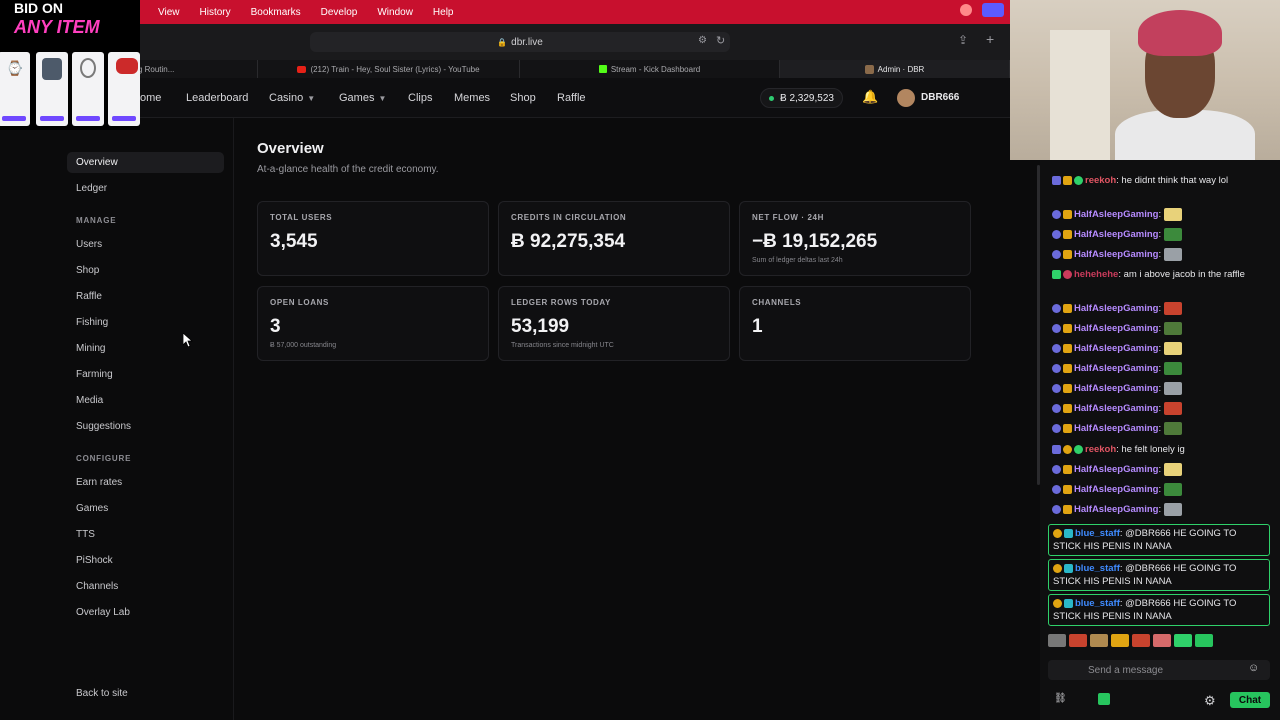 Image resolution: width=1280 pixels, height=720 pixels. What do you see at coordinates (89, 244) in the screenshot?
I see `sidebar-item-users: Users` at bounding box center [89, 244].